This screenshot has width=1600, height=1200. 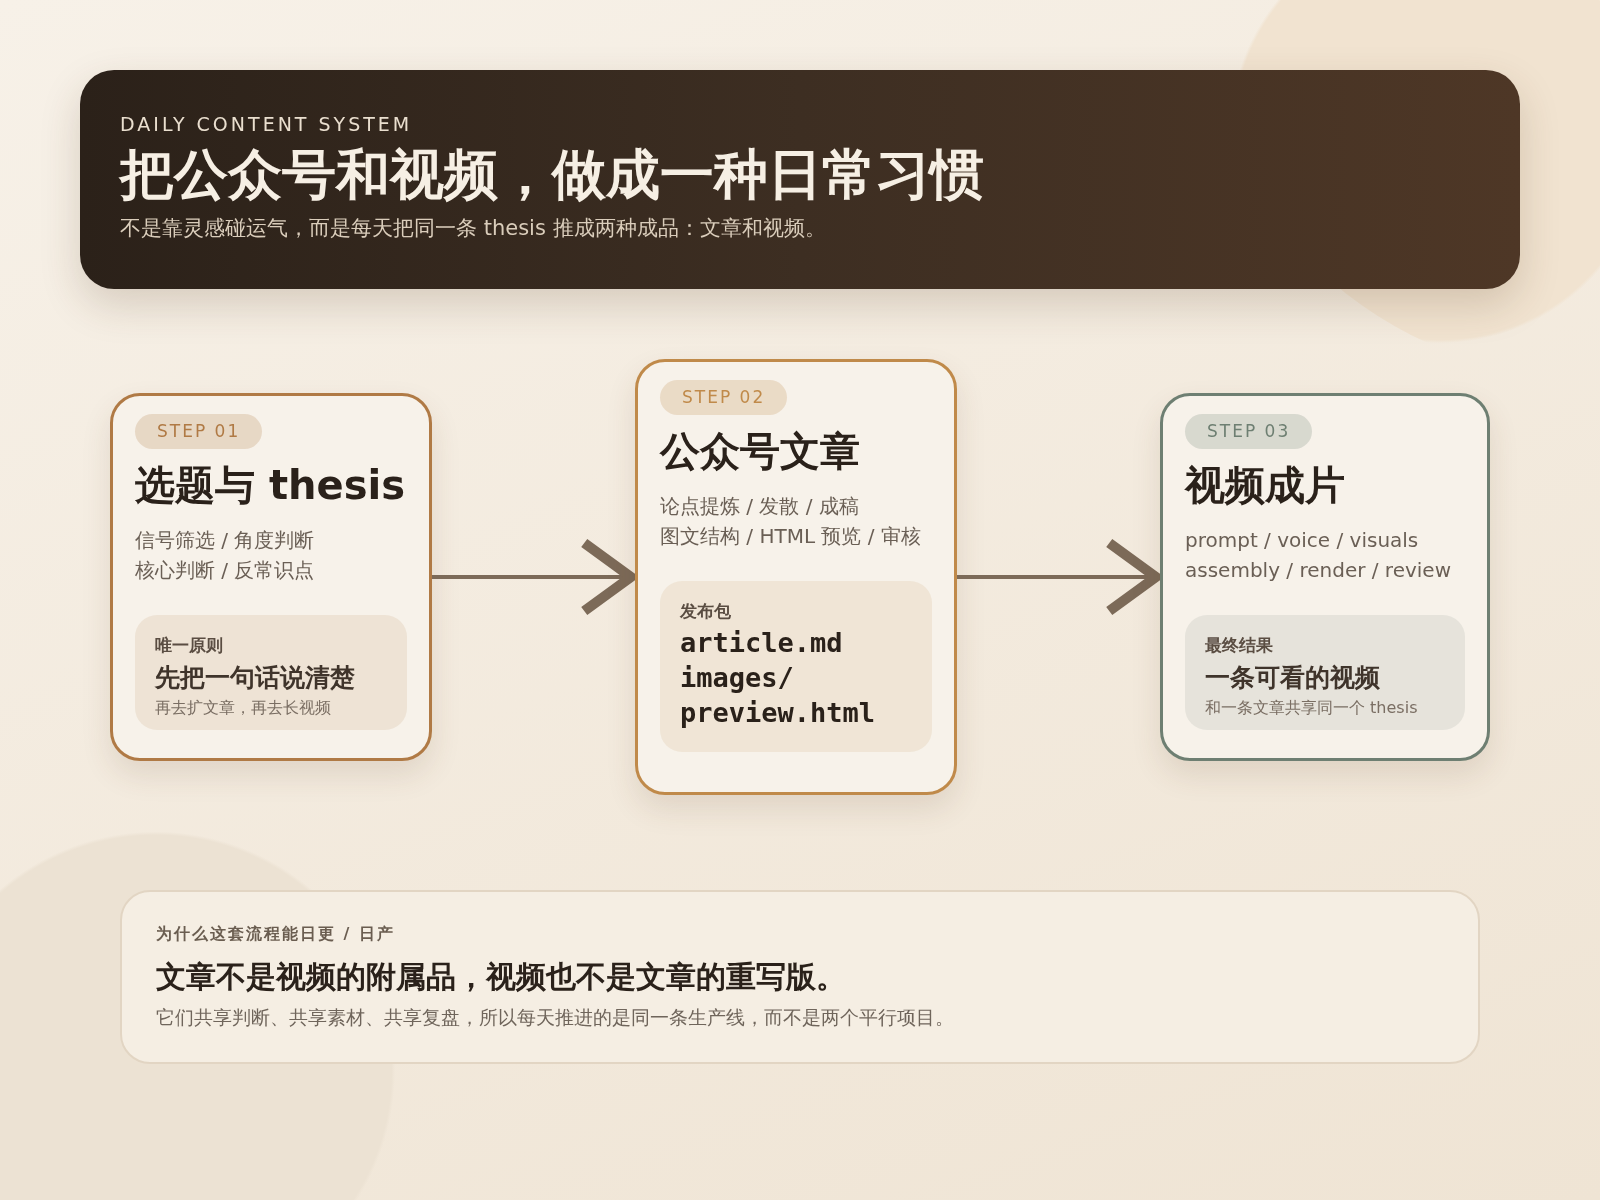 What do you see at coordinates (759, 507) in the screenshot?
I see `step-detail: 论点提炼 / 发散 / 成稿` at bounding box center [759, 507].